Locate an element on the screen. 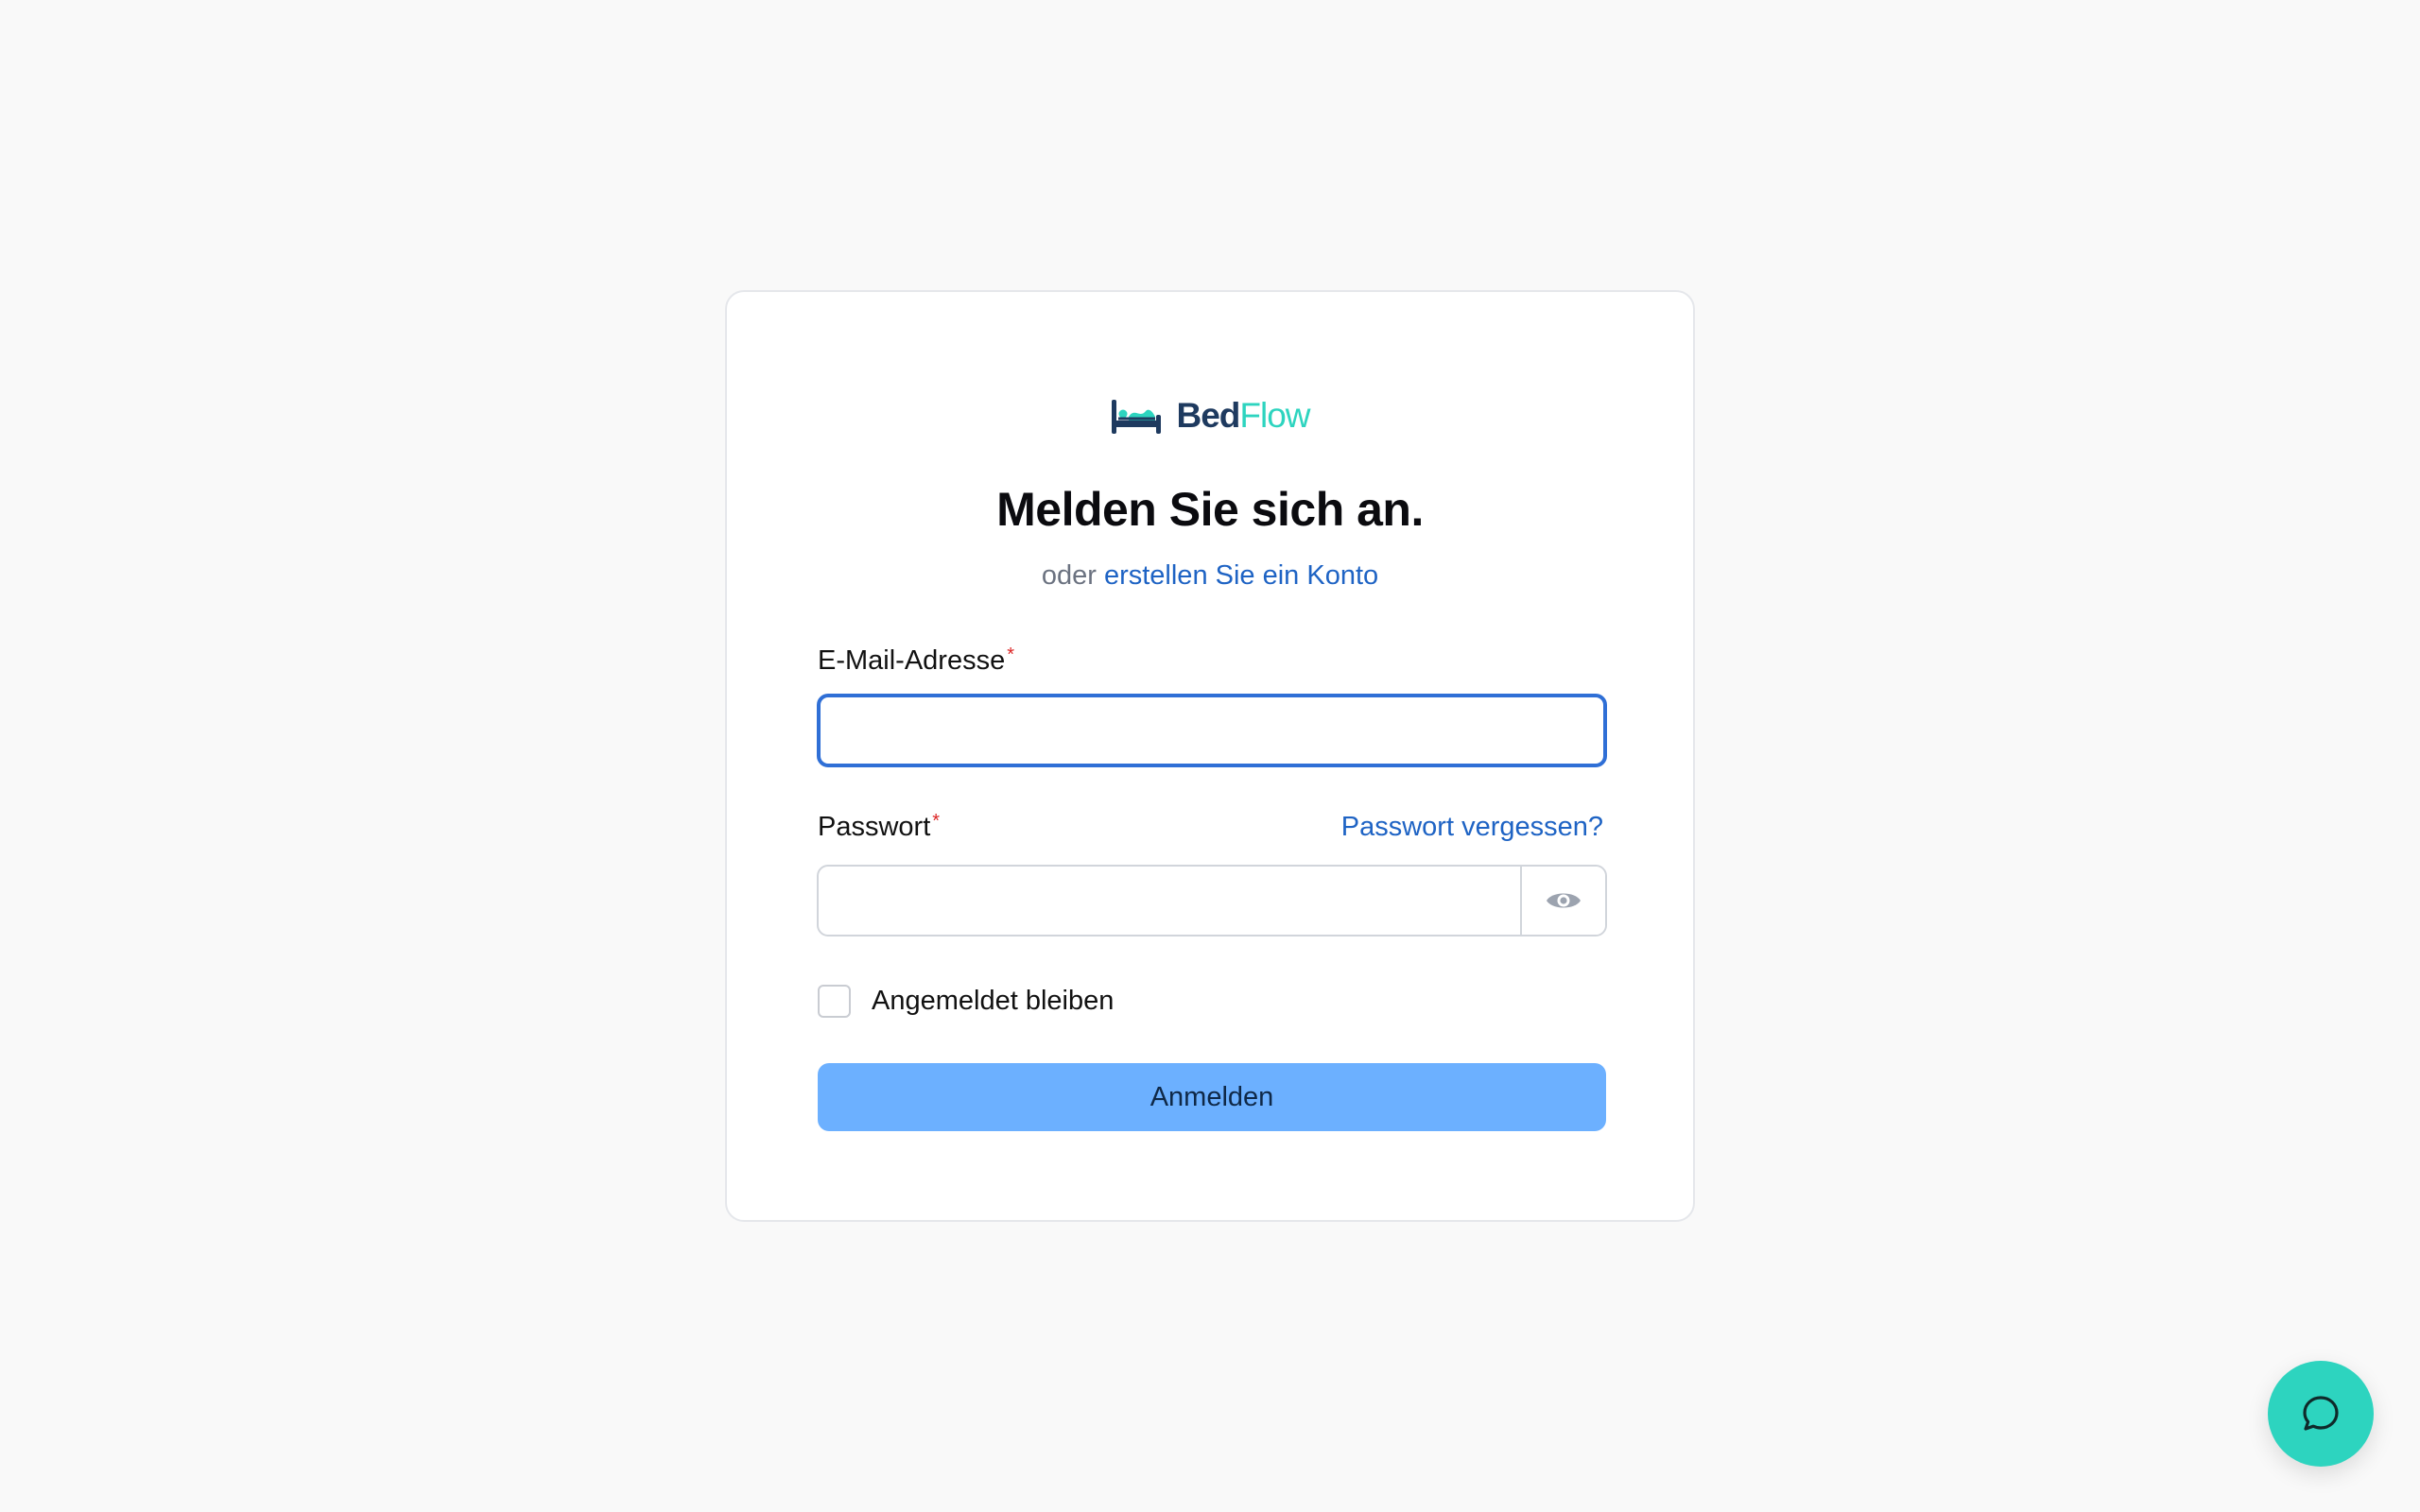  bed-icon is located at coordinates (1137, 417).